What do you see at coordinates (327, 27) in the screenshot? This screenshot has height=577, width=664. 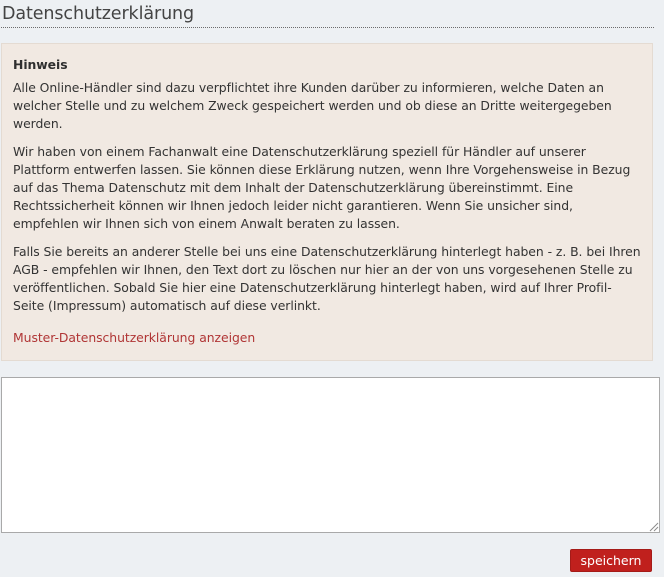 I see `title-divider` at bounding box center [327, 27].